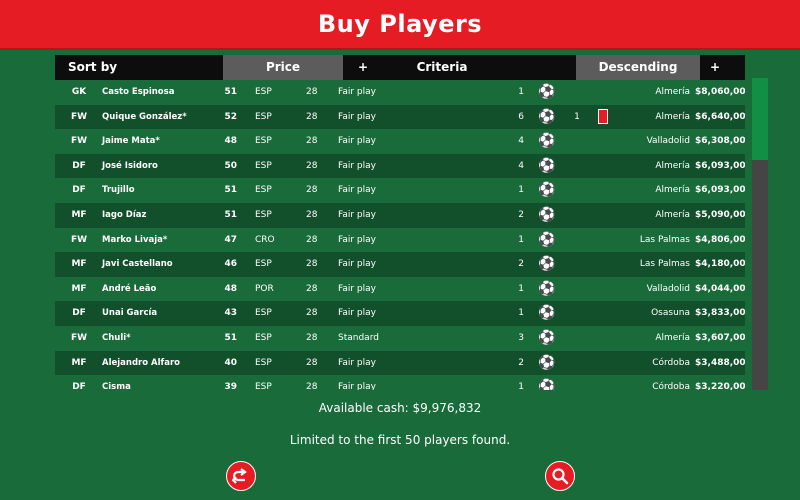 This screenshot has height=500, width=800. I want to click on sort-order-selector: Descending, so click(638, 67).